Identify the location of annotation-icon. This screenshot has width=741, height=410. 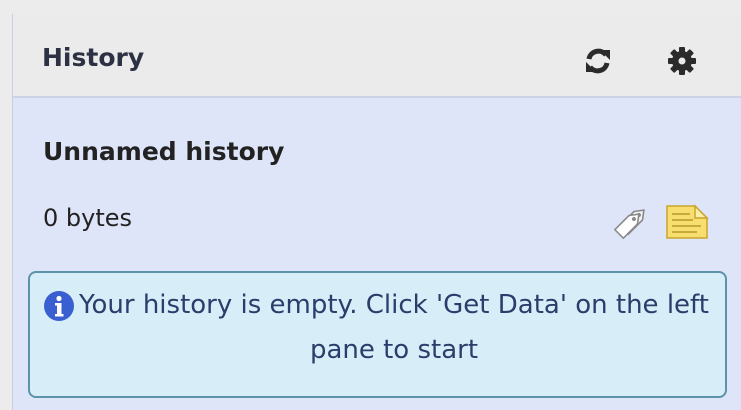
(687, 222).